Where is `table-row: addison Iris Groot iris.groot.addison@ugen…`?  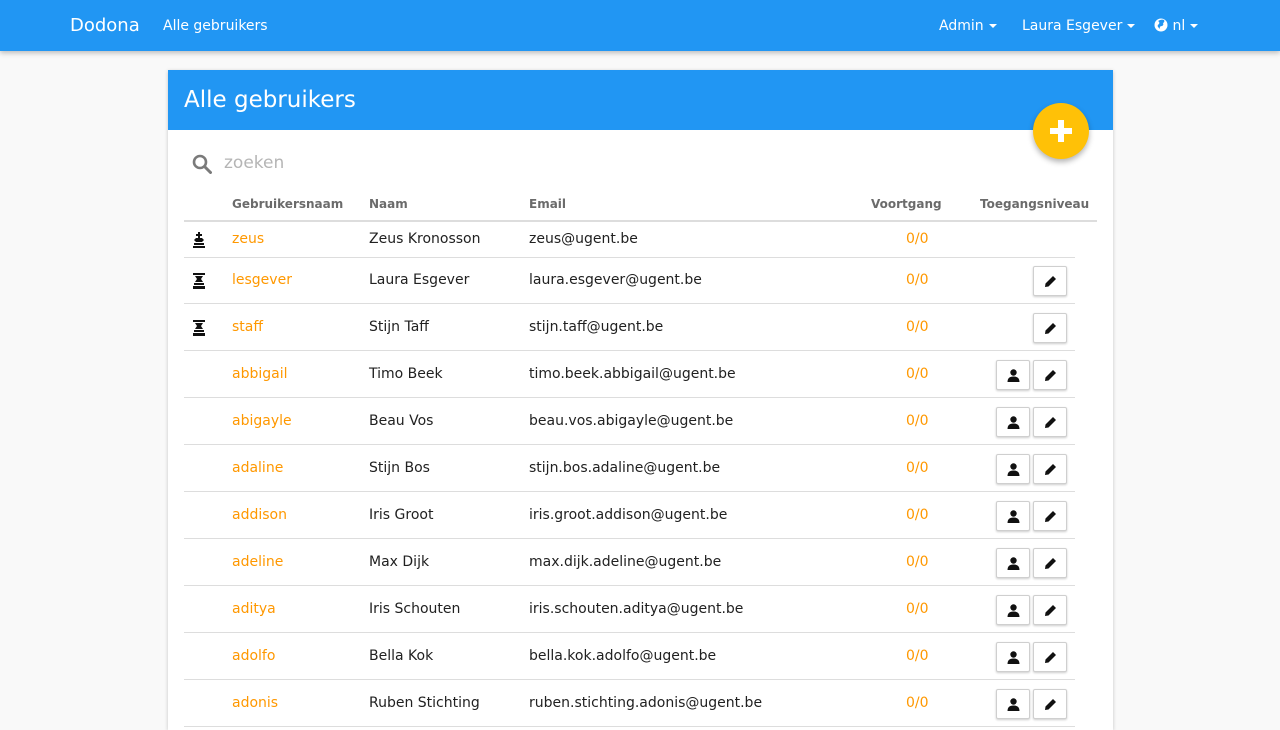
table-row: addison Iris Groot iris.groot.addison@ugen… is located at coordinates (629, 515).